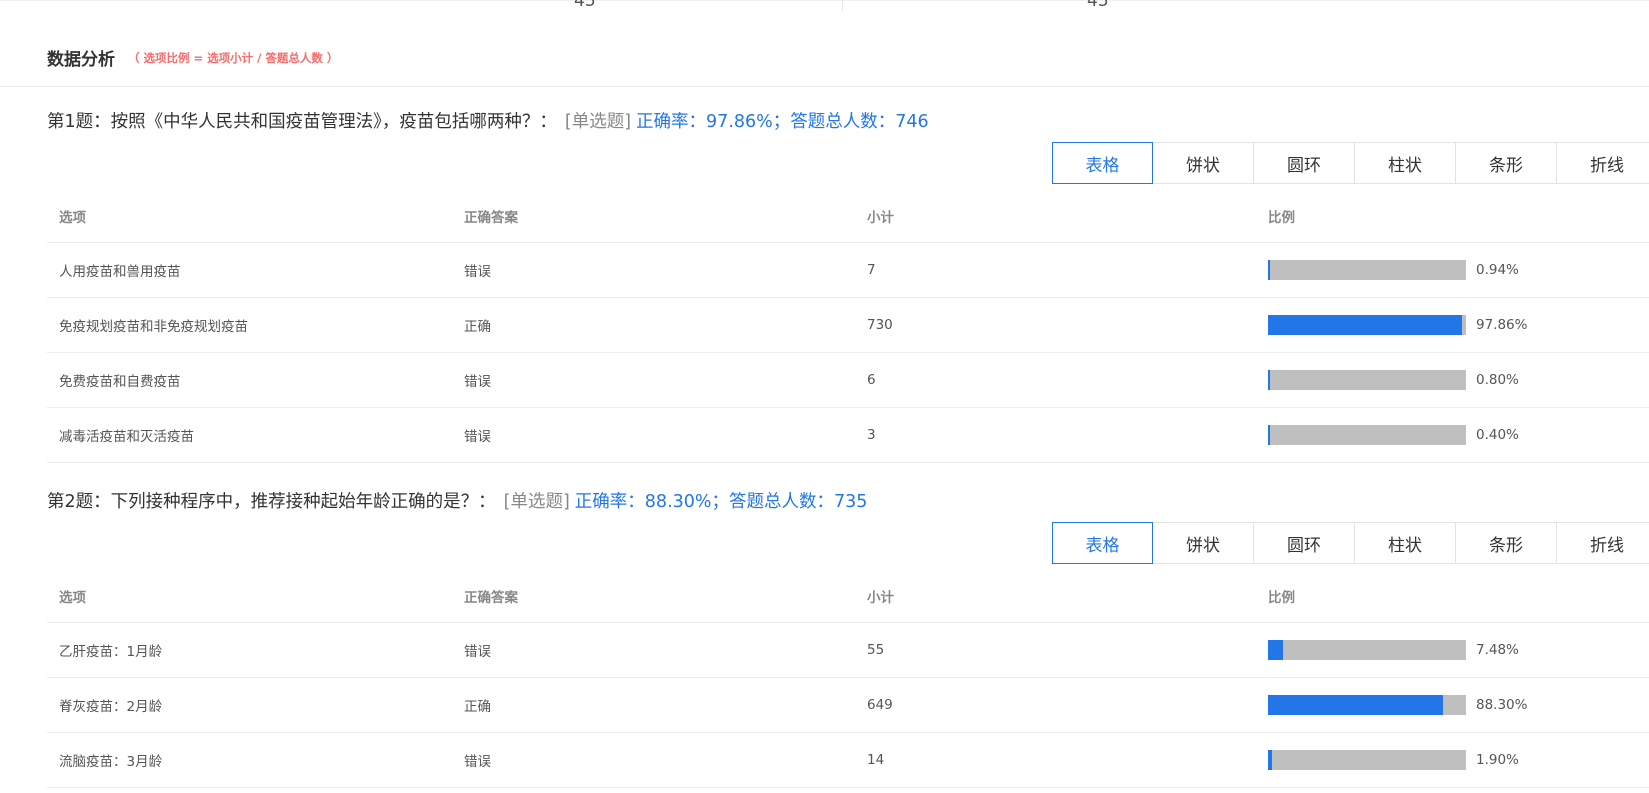 The height and width of the screenshot is (793, 1649). I want to click on option-text: 免费疫苗和自费疫苗, so click(120, 382).